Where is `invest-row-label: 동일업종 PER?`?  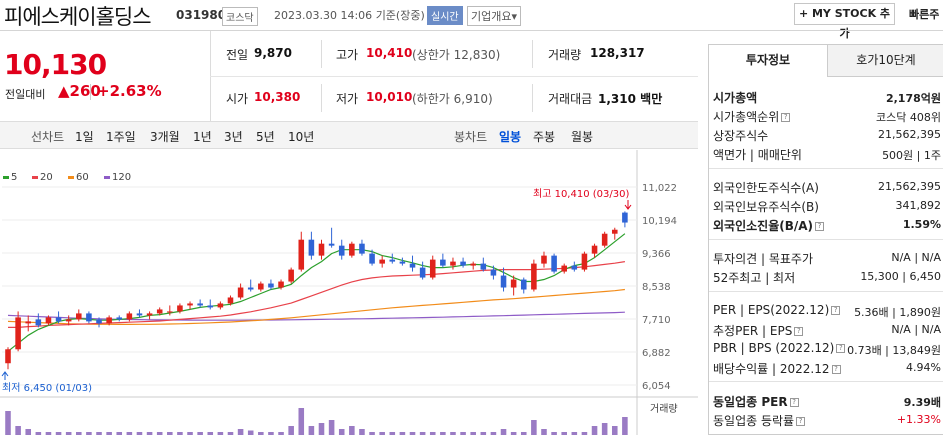
invest-row-label: 동일업종 PER? is located at coordinates (756, 401).